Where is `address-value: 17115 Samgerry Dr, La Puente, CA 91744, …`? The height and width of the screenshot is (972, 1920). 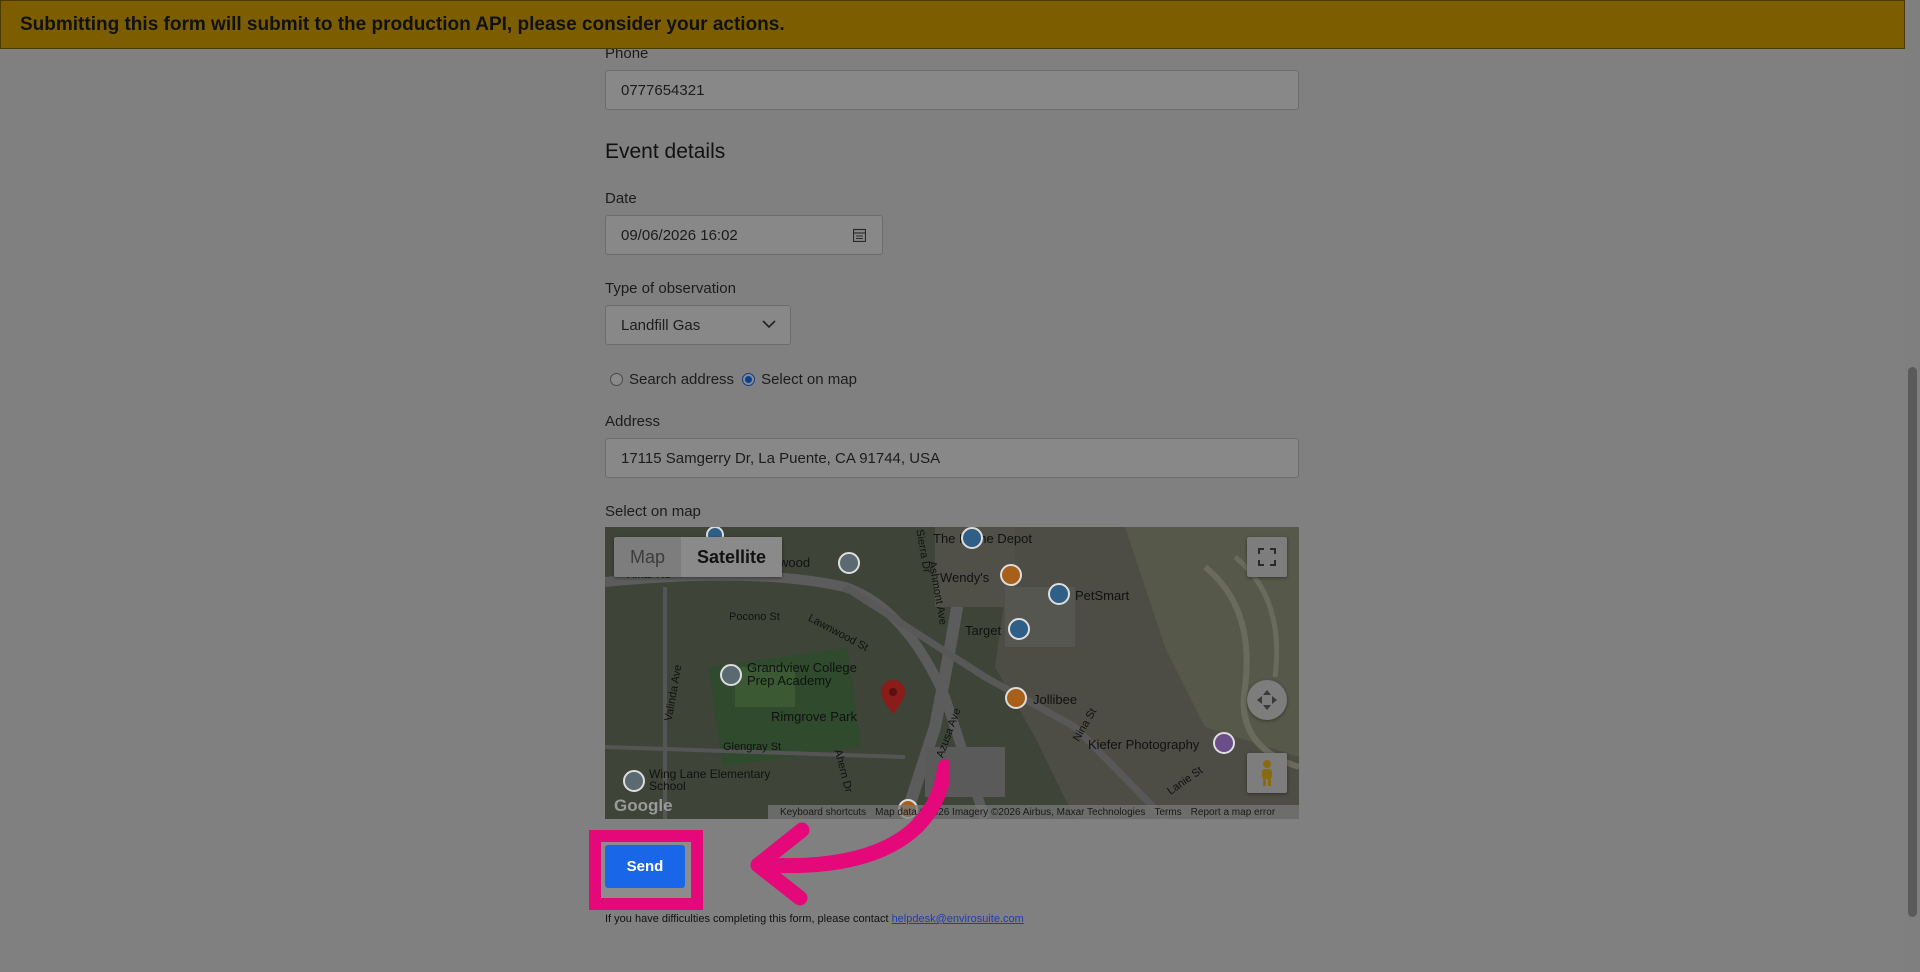
address-value: 17115 Samgerry Dr, La Puente, CA 91744, … is located at coordinates (781, 458).